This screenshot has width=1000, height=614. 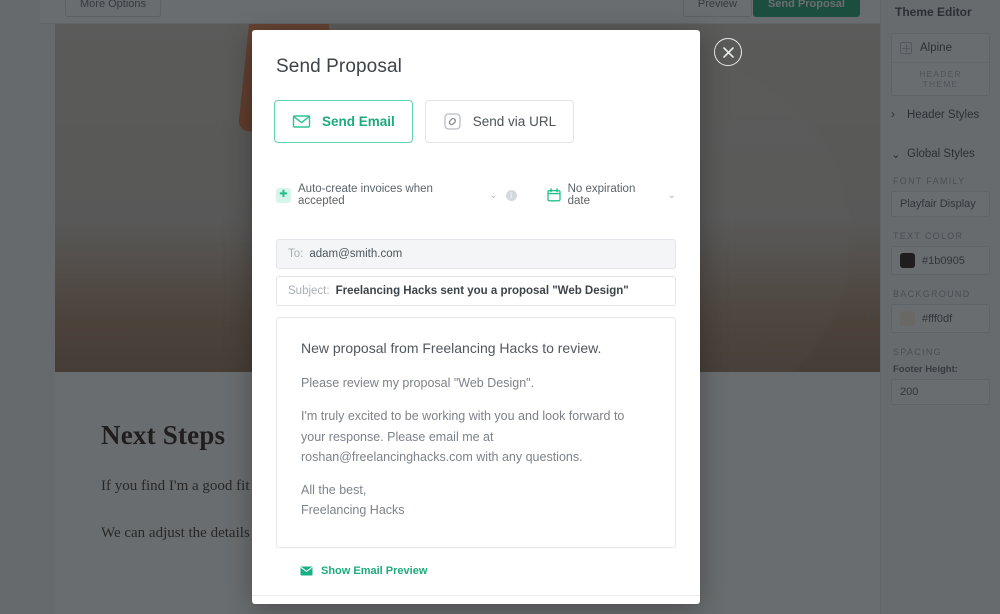 I want to click on tab-send-email-label: Send Email, so click(x=358, y=121).